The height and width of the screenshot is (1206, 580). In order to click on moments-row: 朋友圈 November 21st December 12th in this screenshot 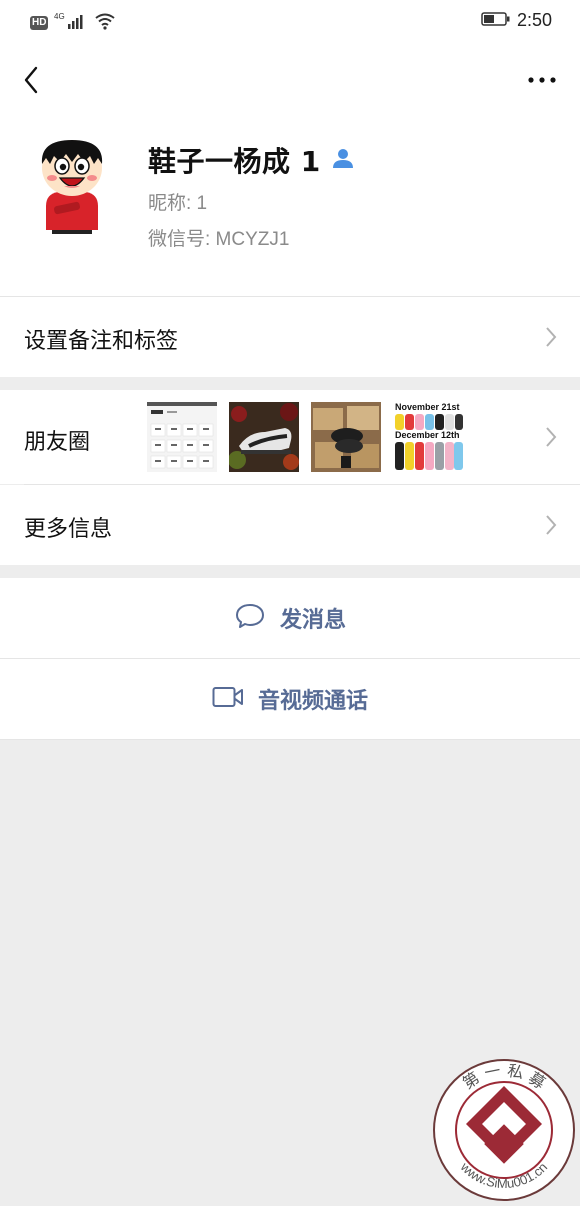, I will do `click(290, 437)`.